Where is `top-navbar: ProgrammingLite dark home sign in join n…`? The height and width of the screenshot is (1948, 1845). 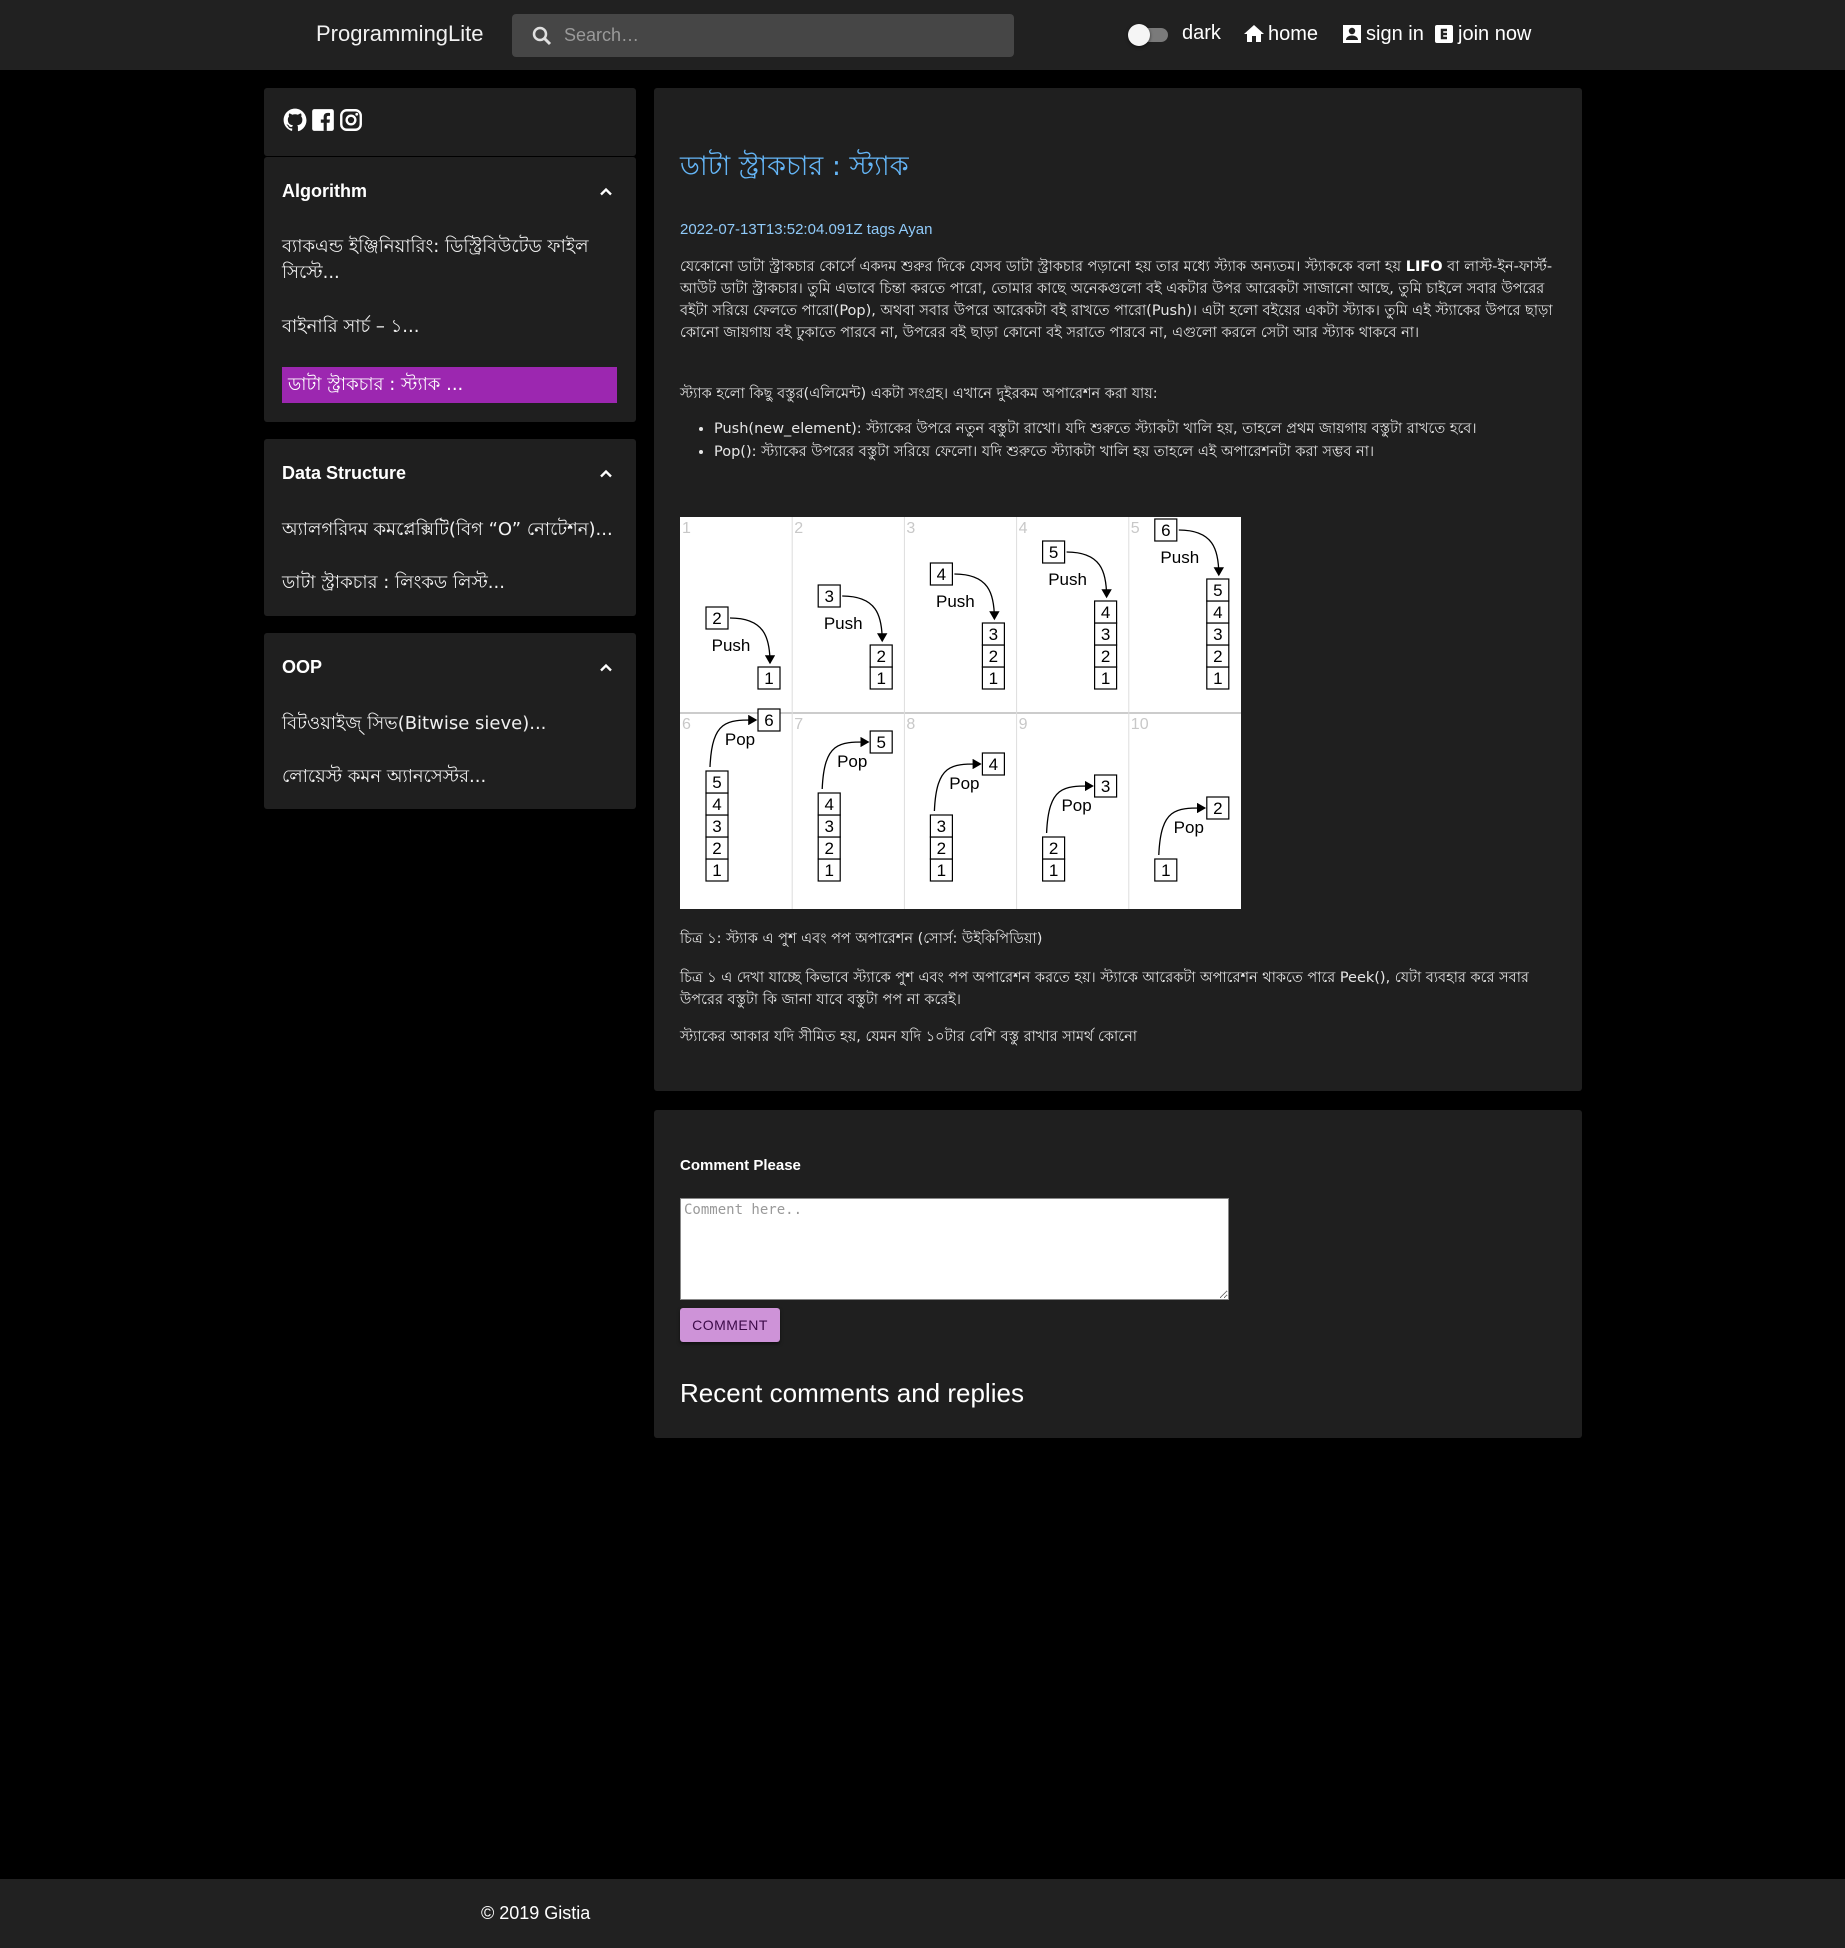 top-navbar: ProgrammingLite dark home sign in join n… is located at coordinates (922, 35).